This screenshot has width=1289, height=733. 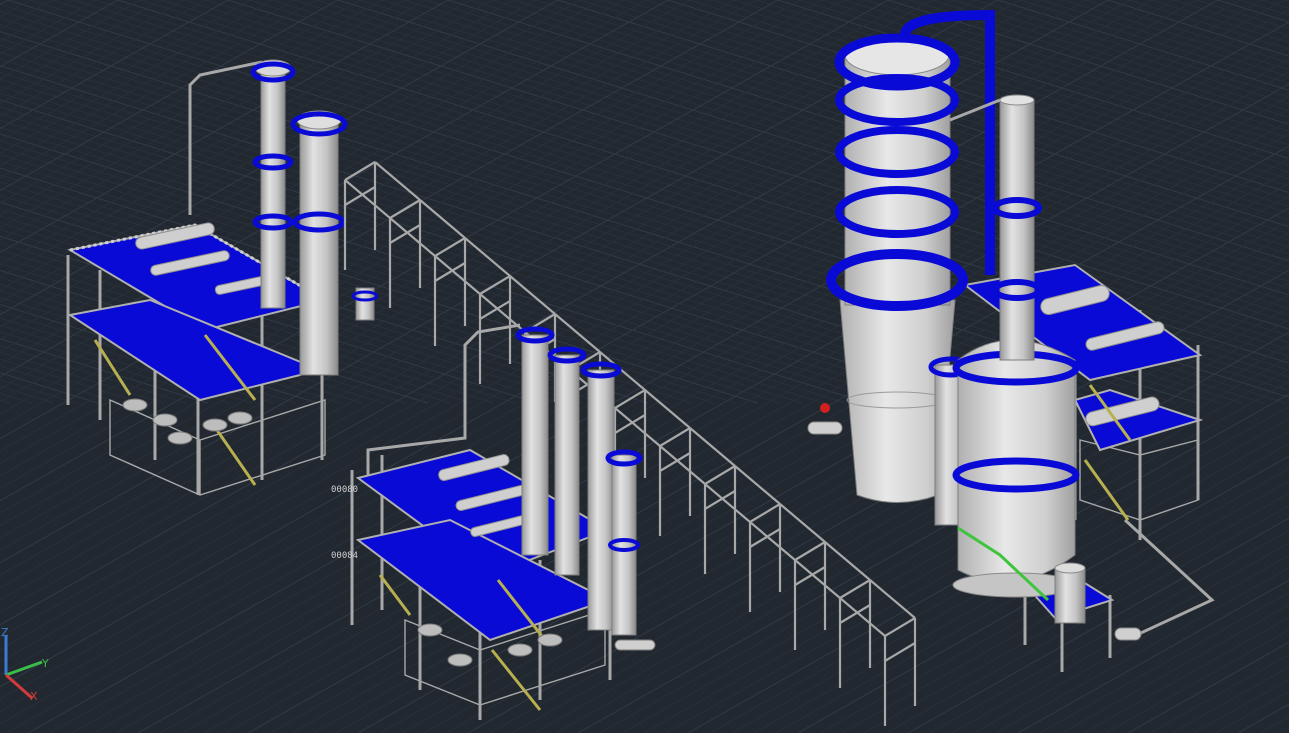 What do you see at coordinates (25, 664) in the screenshot?
I see `ucs-icon: Z Y X` at bounding box center [25, 664].